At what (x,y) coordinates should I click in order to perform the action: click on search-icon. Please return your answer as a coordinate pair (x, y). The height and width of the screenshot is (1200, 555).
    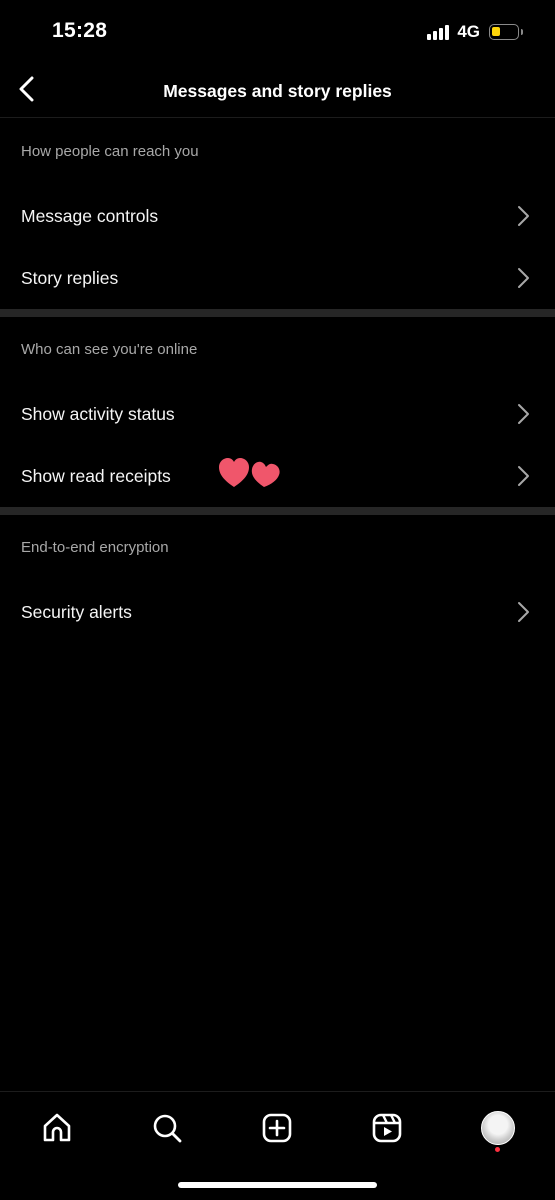
    Looking at the image, I should click on (167, 1128).